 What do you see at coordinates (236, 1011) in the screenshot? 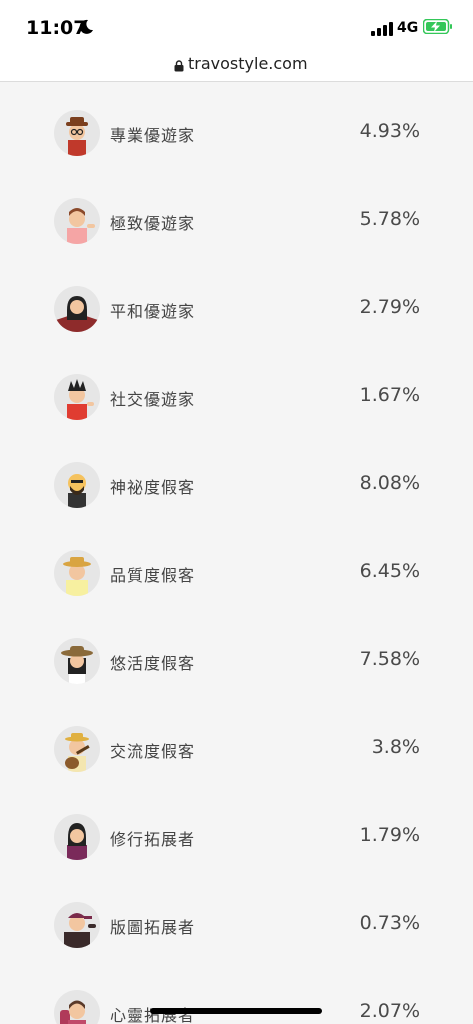
I see `home-indicator` at bounding box center [236, 1011].